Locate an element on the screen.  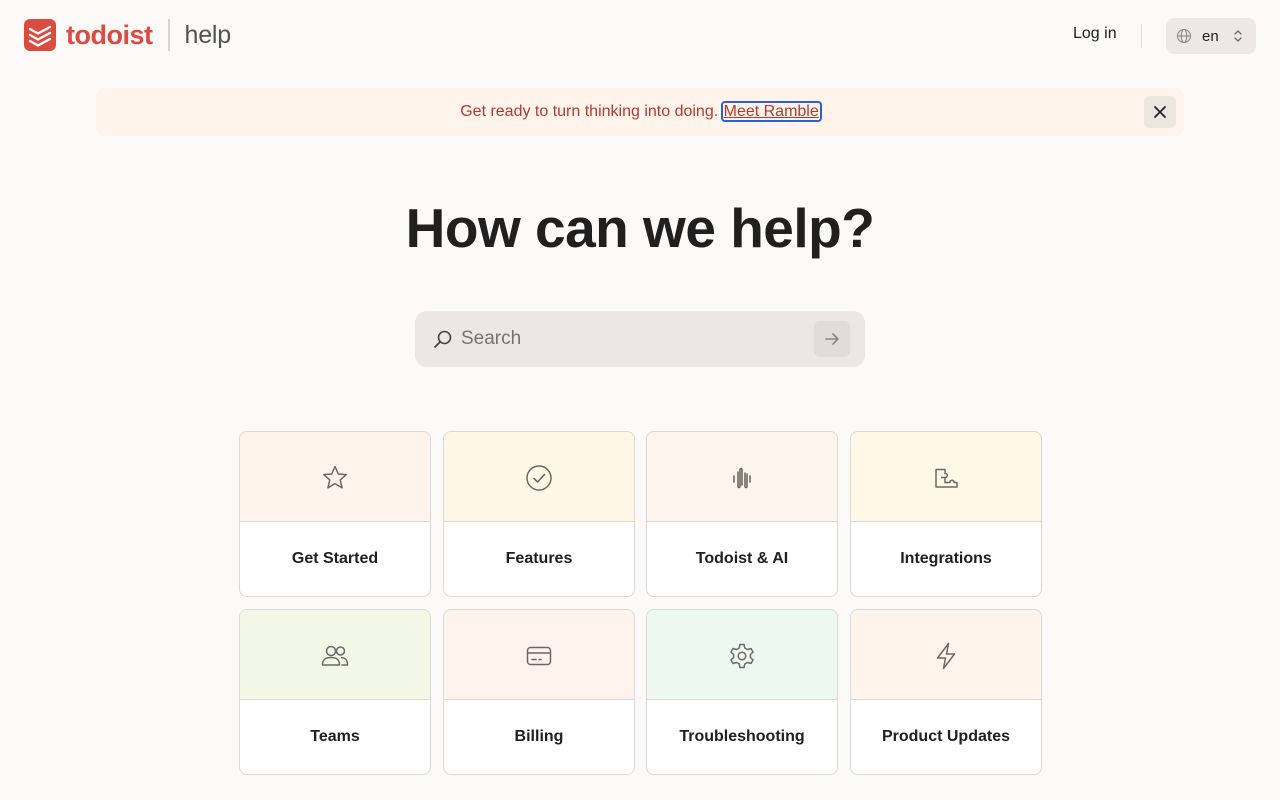
puzzle-icon is located at coordinates (946, 478).